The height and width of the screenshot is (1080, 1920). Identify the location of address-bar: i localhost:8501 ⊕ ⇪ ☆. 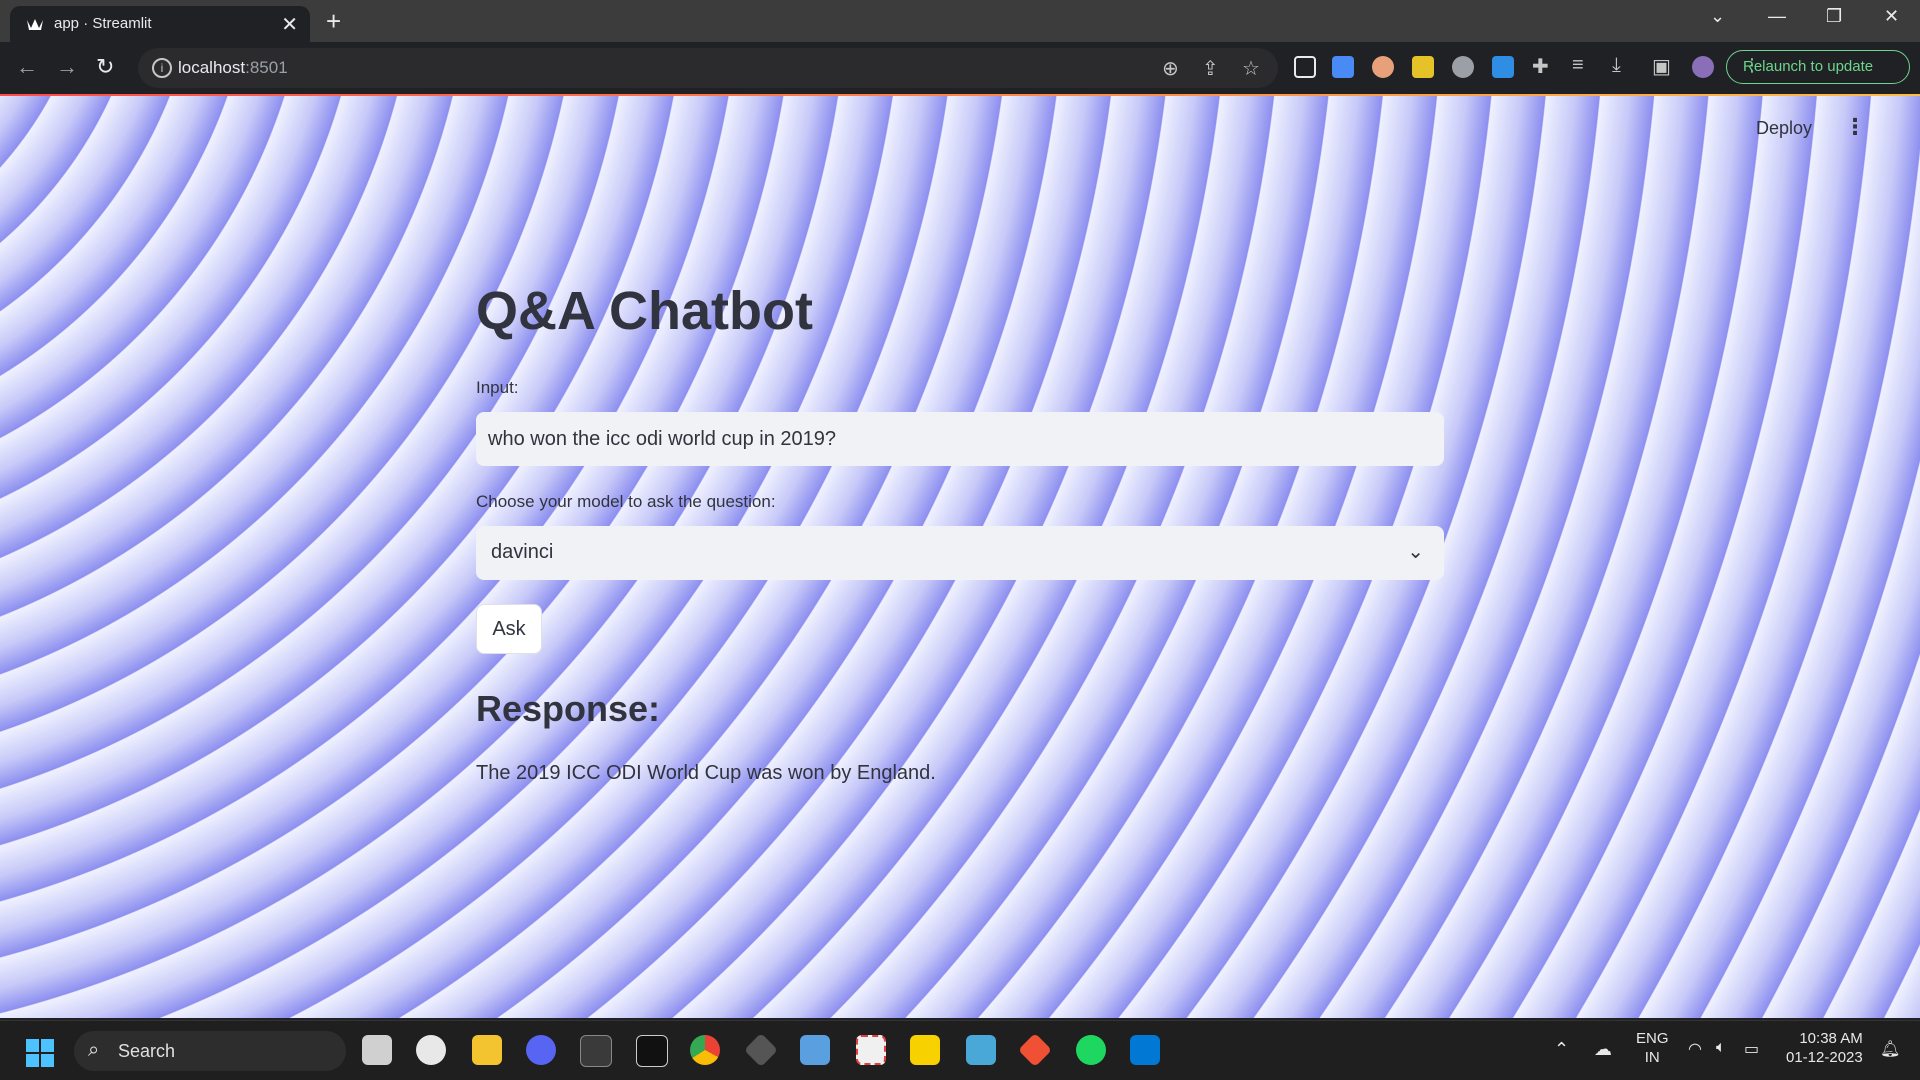
(708, 68).